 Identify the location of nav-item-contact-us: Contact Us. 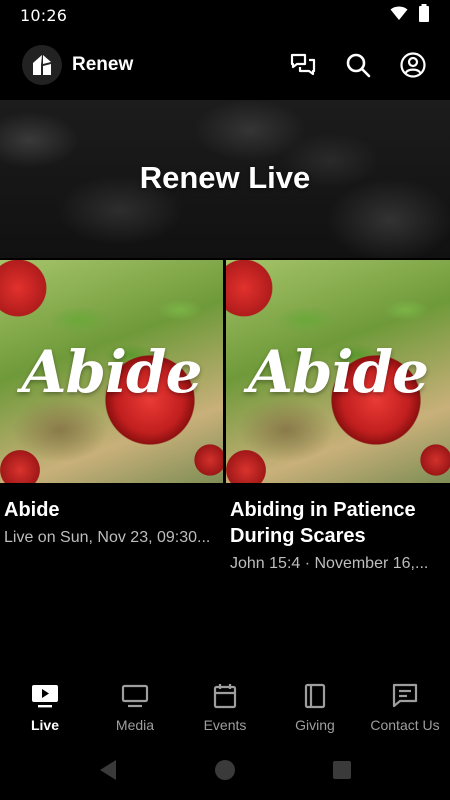
(405, 707).